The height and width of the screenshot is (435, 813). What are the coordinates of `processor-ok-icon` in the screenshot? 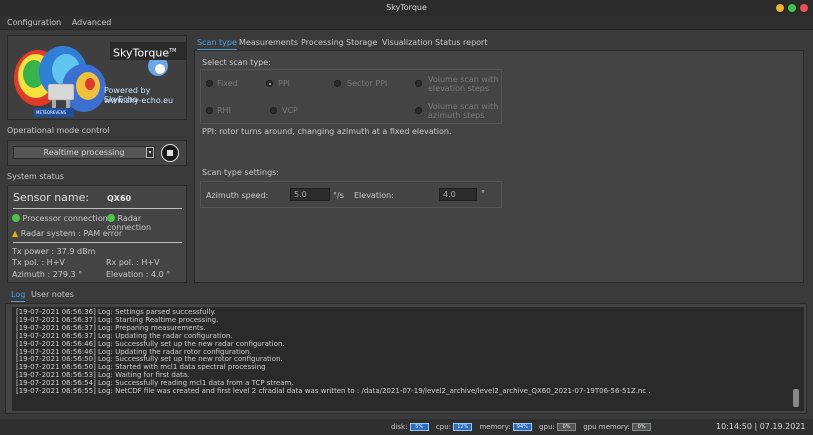 It's located at (16, 218).